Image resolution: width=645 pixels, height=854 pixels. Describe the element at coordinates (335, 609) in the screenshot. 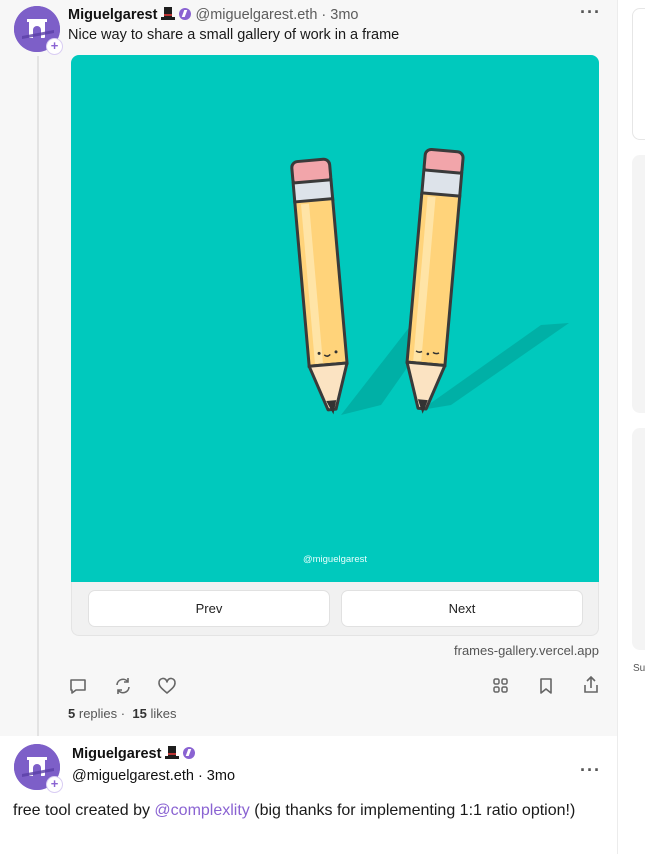

I see `frame-buttons-bar: Prev Next` at that location.